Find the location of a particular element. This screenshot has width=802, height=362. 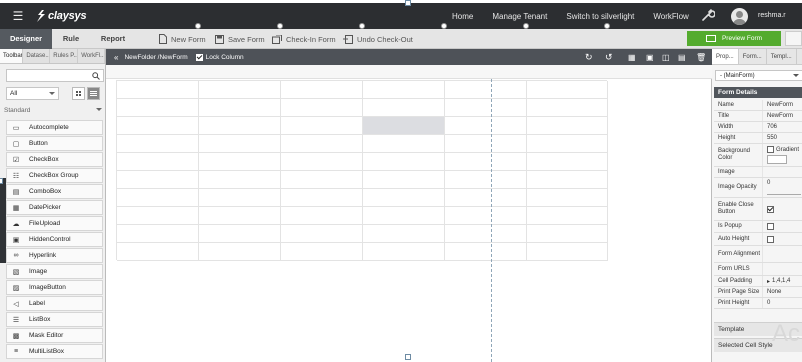

property-value: 706 is located at coordinates (782, 127).